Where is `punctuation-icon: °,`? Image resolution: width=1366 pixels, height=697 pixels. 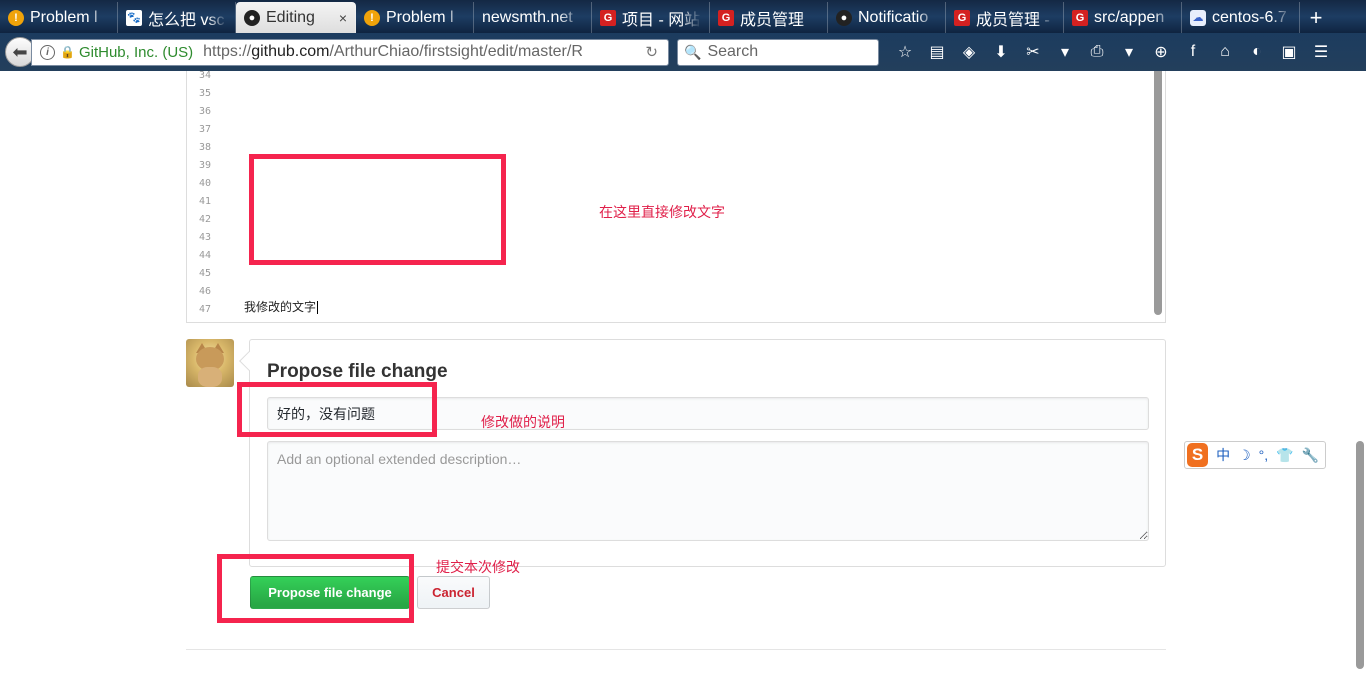
punctuation-icon: °, is located at coordinates (1264, 455).